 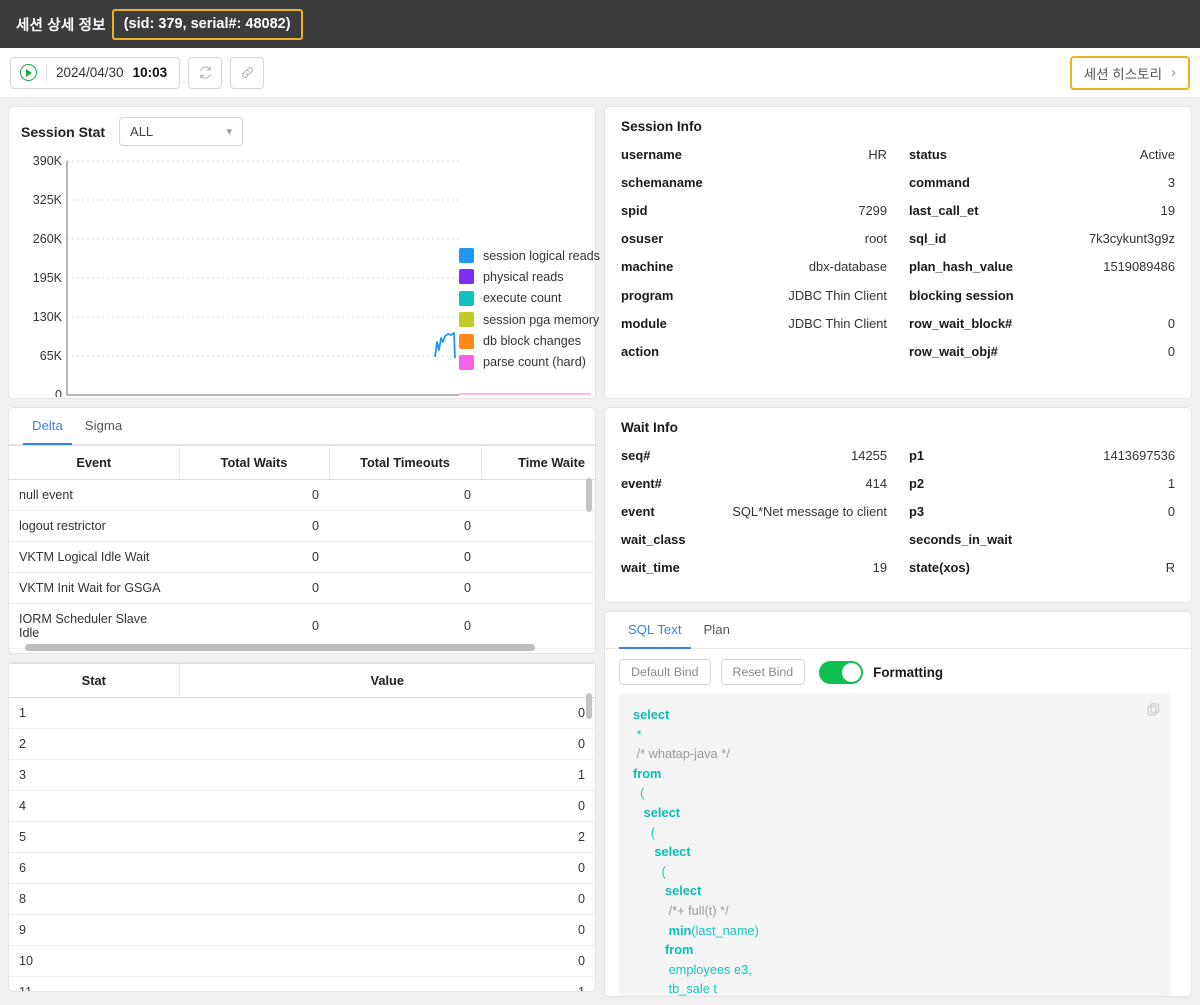 What do you see at coordinates (961, 267) in the screenshot?
I see `info-key: plan_hash_value` at bounding box center [961, 267].